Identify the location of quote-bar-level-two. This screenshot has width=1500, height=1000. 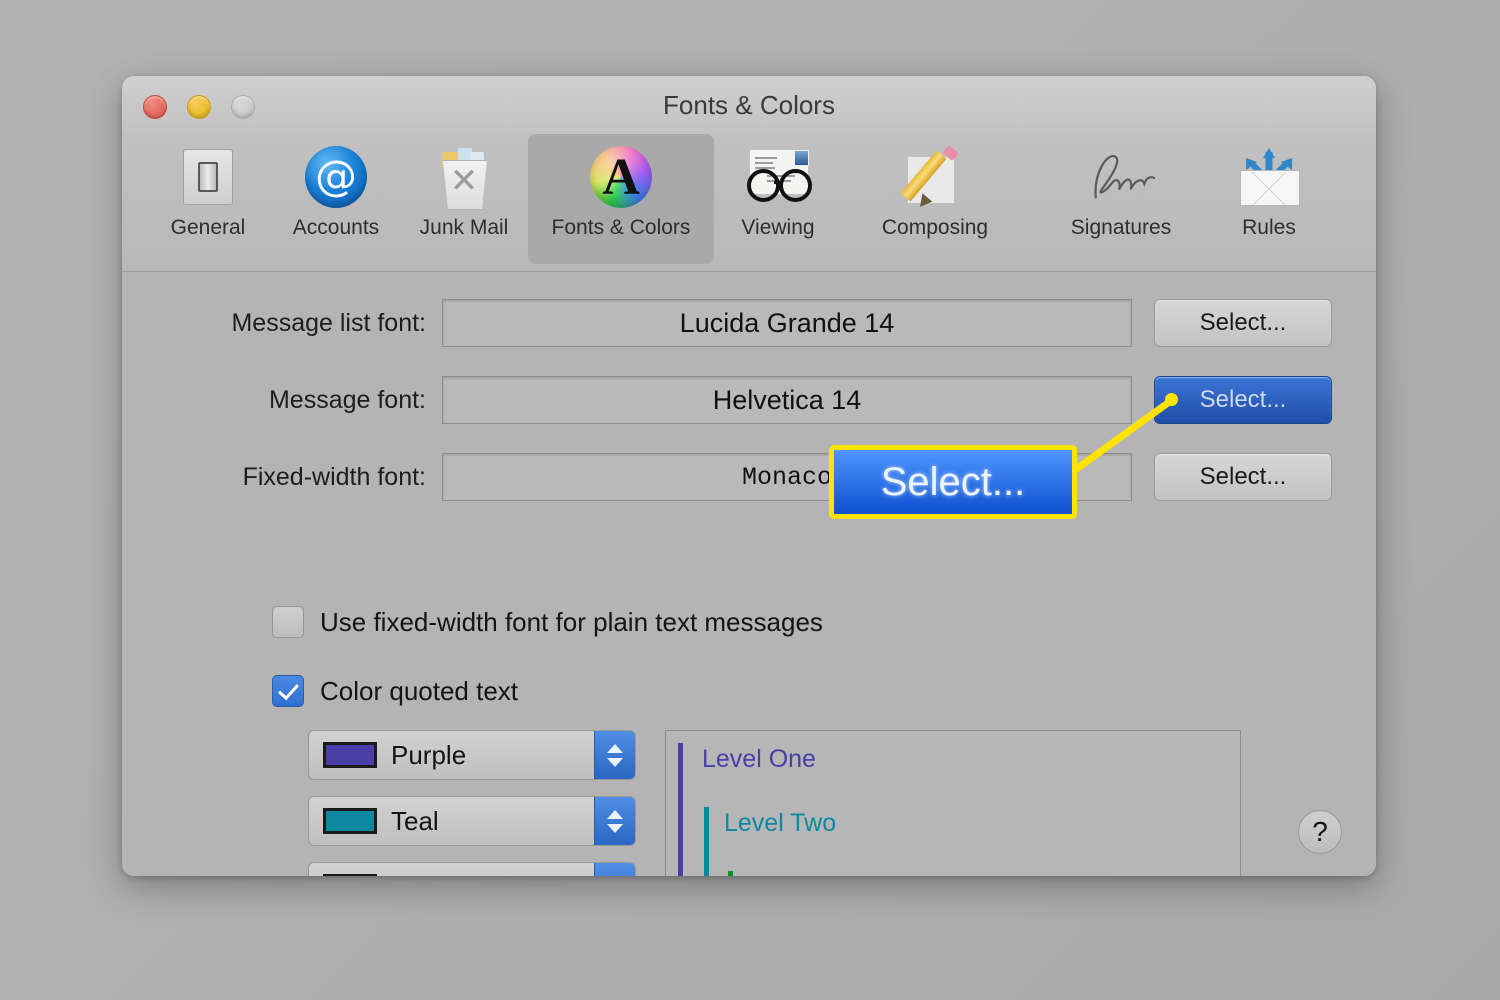
(706, 841).